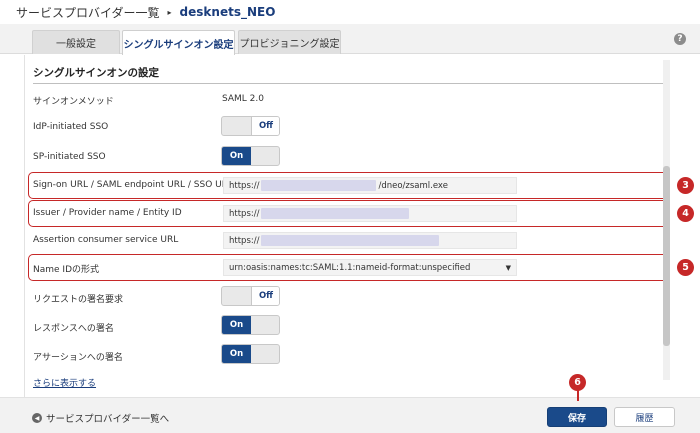  Describe the element at coordinates (66, 270) in the screenshot. I see `nameid-label: Name IDの形式` at that location.